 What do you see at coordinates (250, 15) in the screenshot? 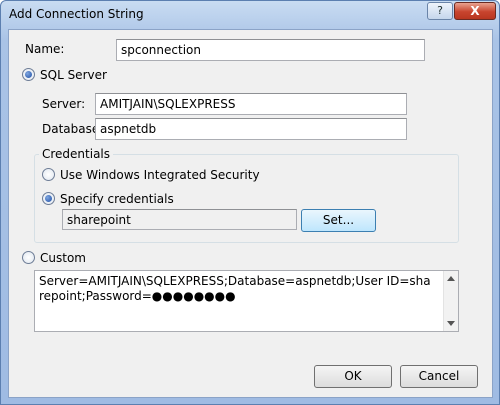
I see `title-bar: Add Connection String ? X` at bounding box center [250, 15].